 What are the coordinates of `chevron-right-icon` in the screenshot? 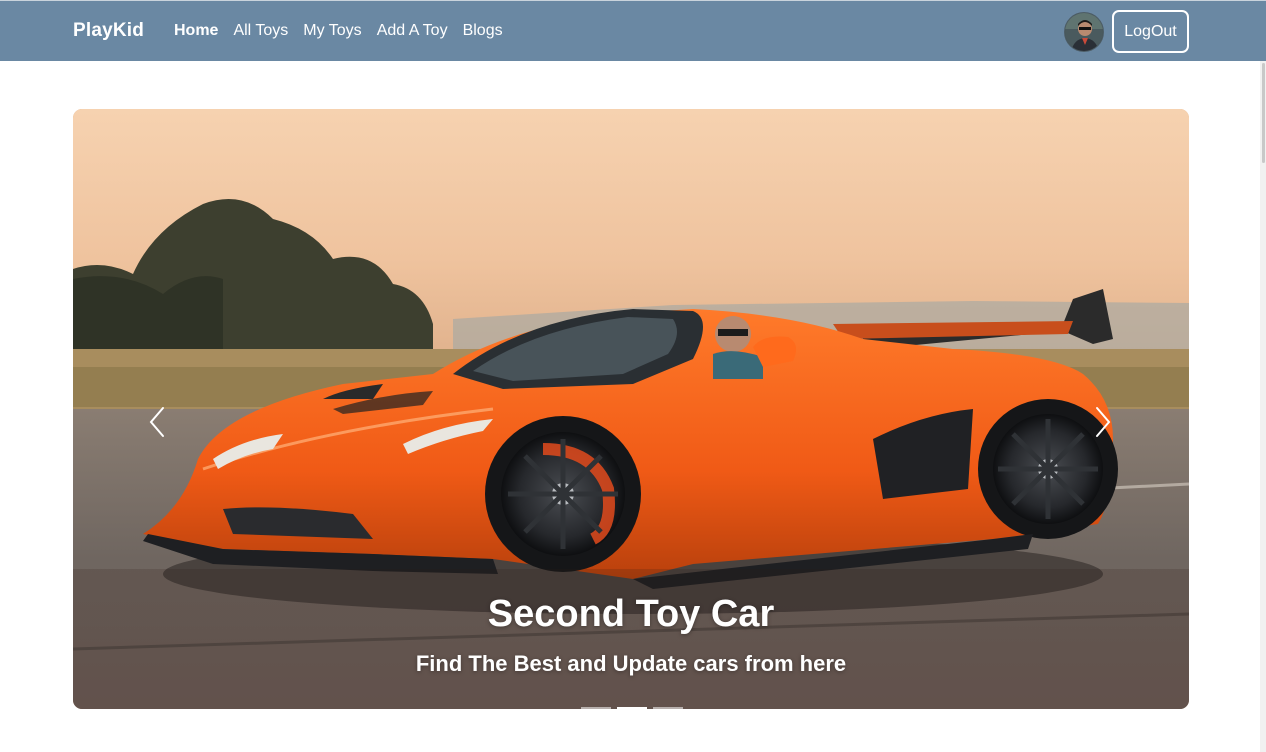 It's located at (1103, 422).